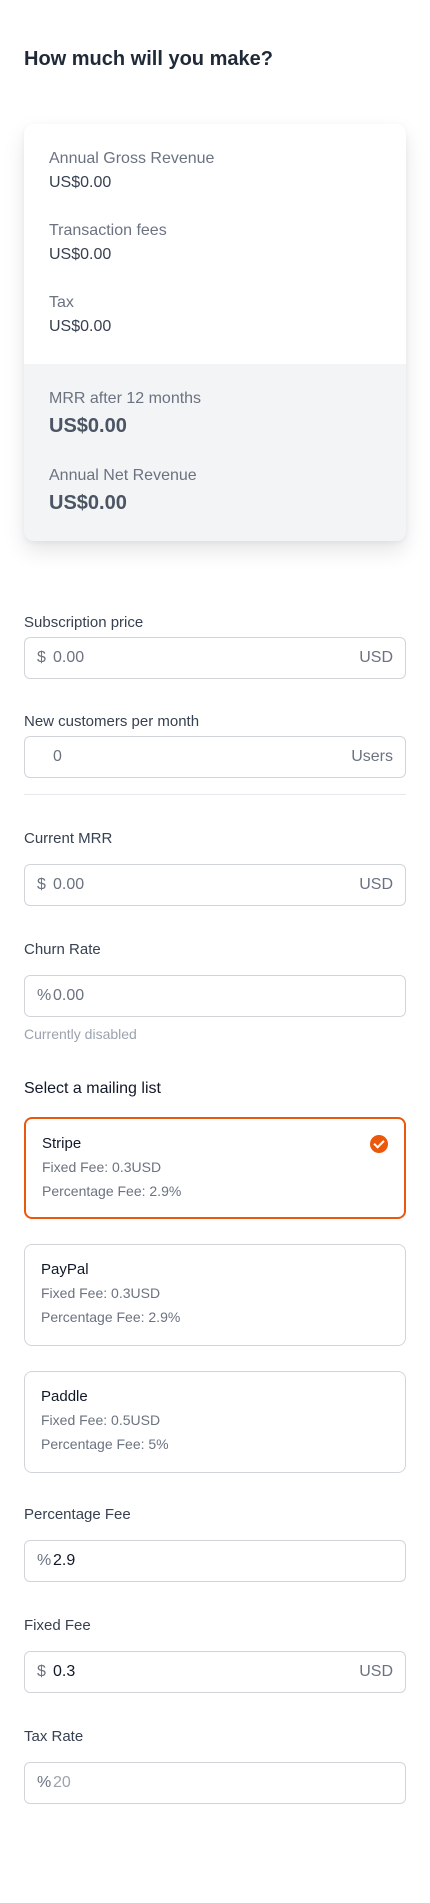 The height and width of the screenshot is (1903, 430). Describe the element at coordinates (77, 1514) in the screenshot. I see `percentage-fee-label: Percentage Fee` at that location.